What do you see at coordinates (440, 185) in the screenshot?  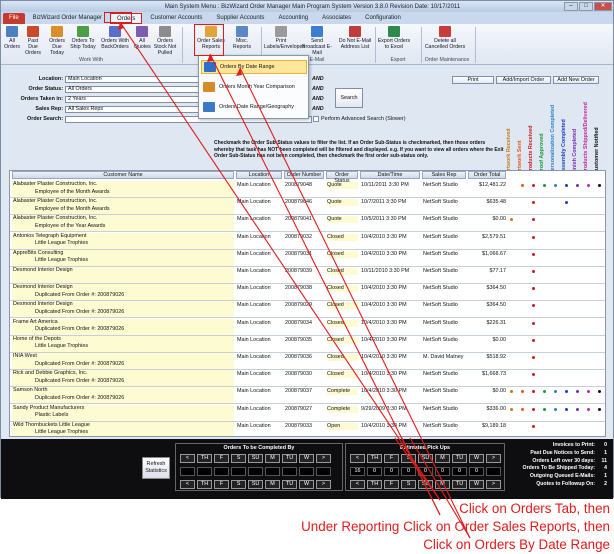 I see `sales-rep-cell: NetSoft Studio` at bounding box center [440, 185].